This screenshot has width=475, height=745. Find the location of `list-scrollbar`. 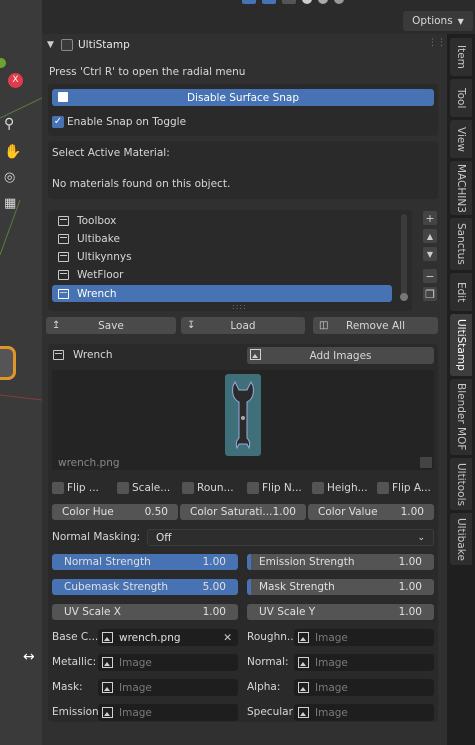

list-scrollbar is located at coordinates (404, 256).